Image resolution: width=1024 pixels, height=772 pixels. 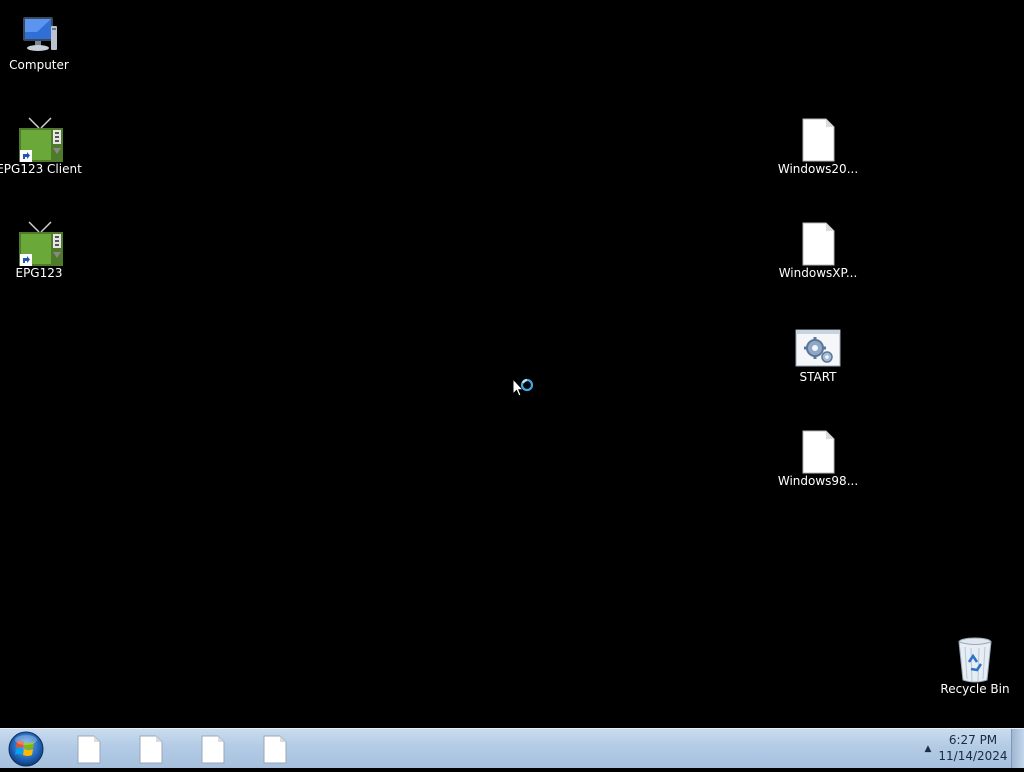 I want to click on desktop-icon-epg123-client: EPG123 Client, so click(x=41, y=148).